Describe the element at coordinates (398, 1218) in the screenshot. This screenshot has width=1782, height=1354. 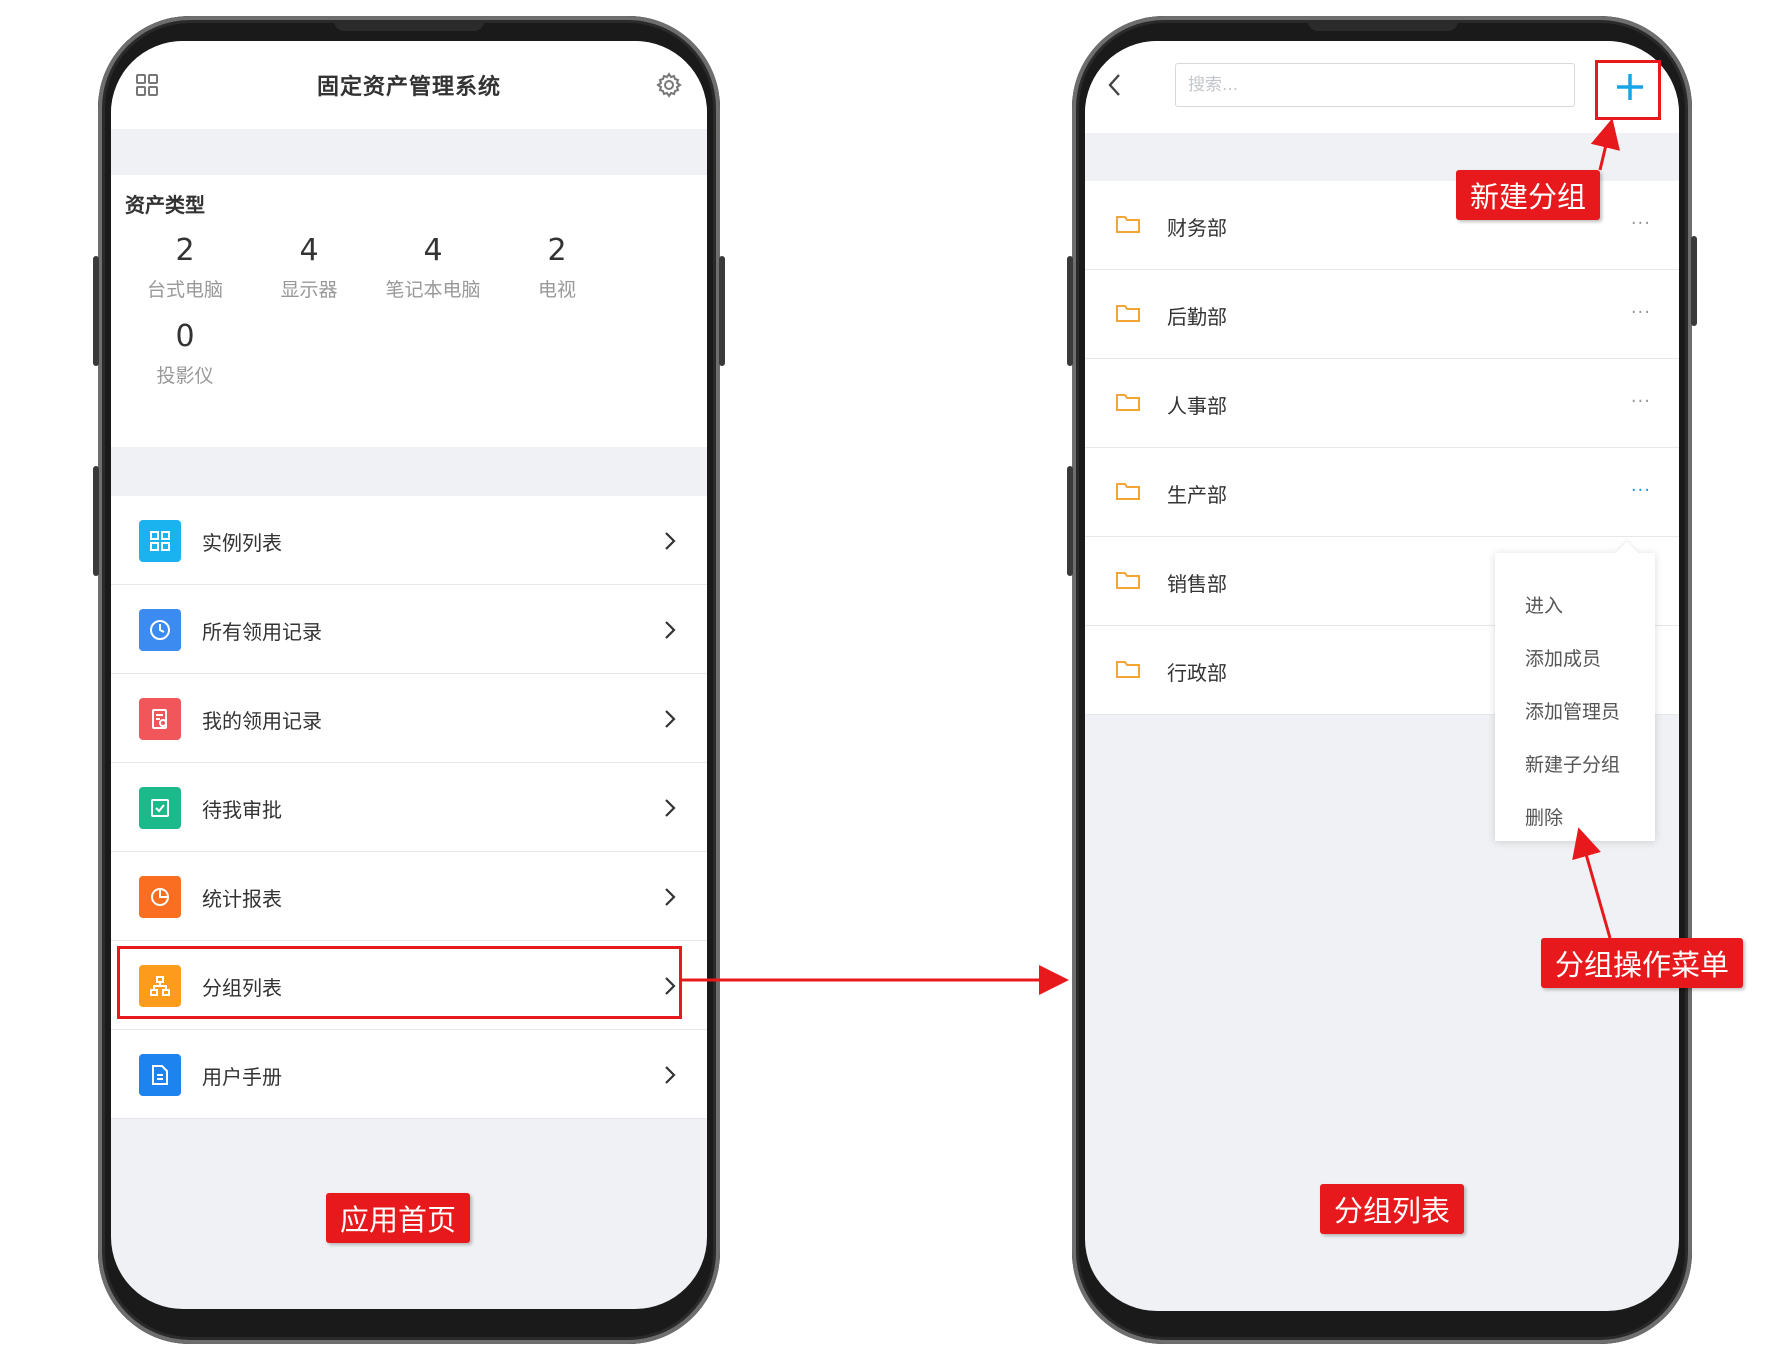
I see `annotation-home: 应用首页` at that location.